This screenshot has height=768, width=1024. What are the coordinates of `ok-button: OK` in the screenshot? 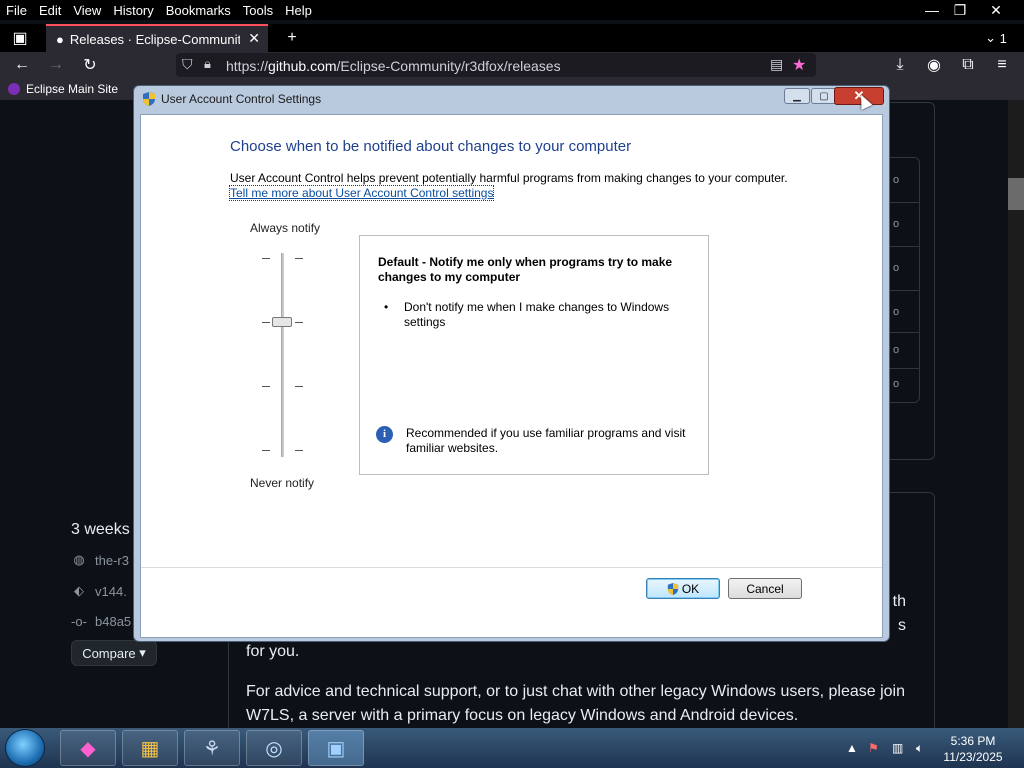 It's located at (683, 588).